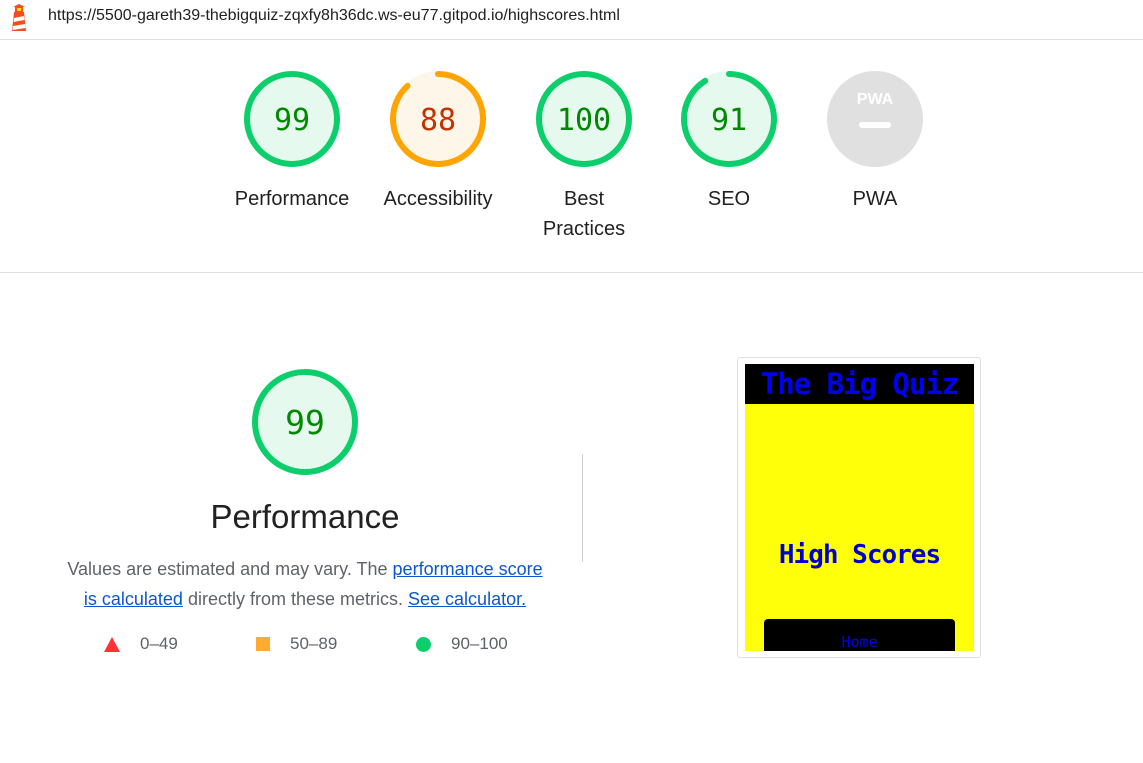 The width and height of the screenshot is (1143, 763). I want to click on pwa-badge-text: PWA, so click(875, 99).